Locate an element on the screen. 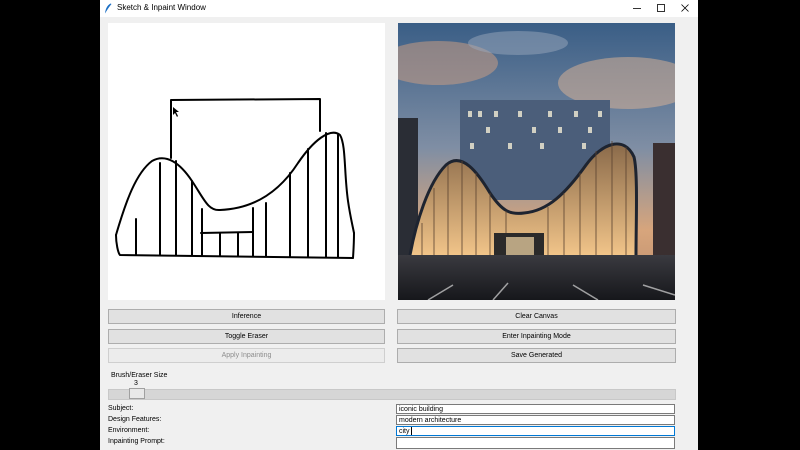 The height and width of the screenshot is (450, 800). environment-input-value: city is located at coordinates (404, 431).